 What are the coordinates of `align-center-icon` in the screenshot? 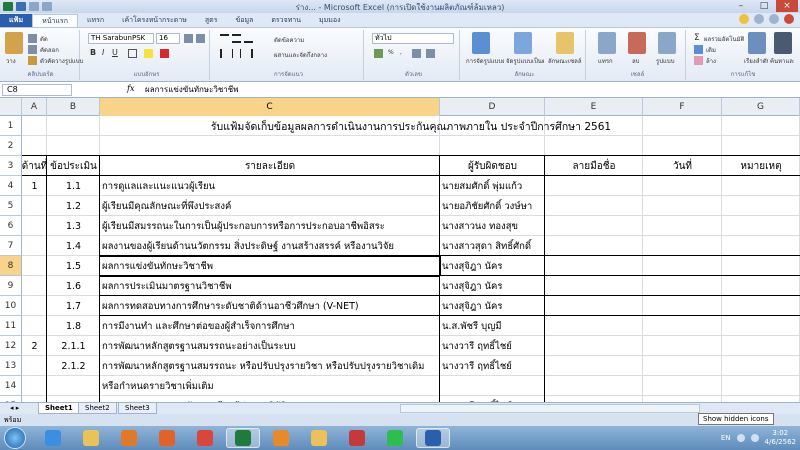 It's located at (236, 53).